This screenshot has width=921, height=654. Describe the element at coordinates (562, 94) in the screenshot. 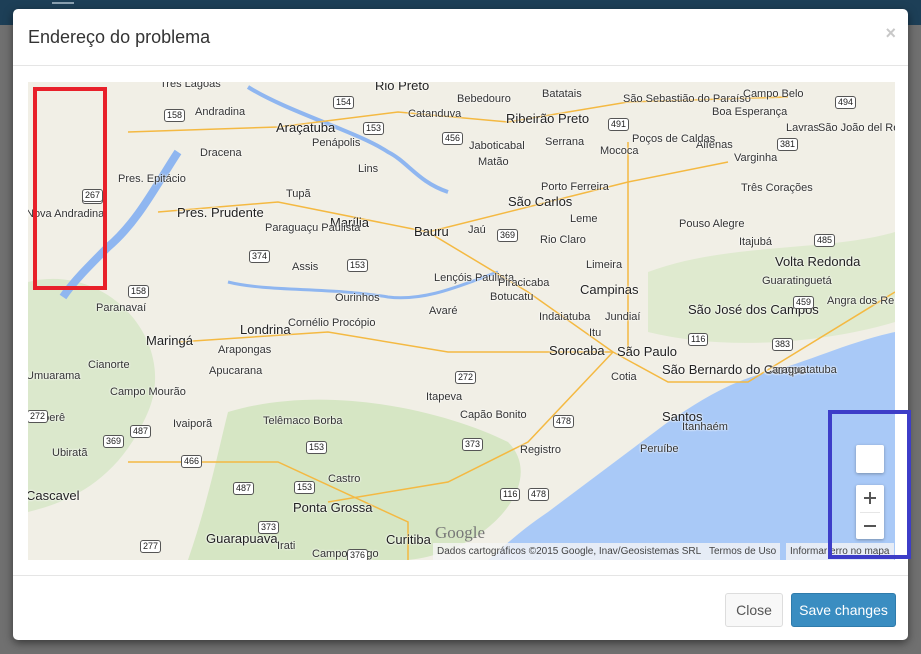

I see `city-label: Batatais` at that location.